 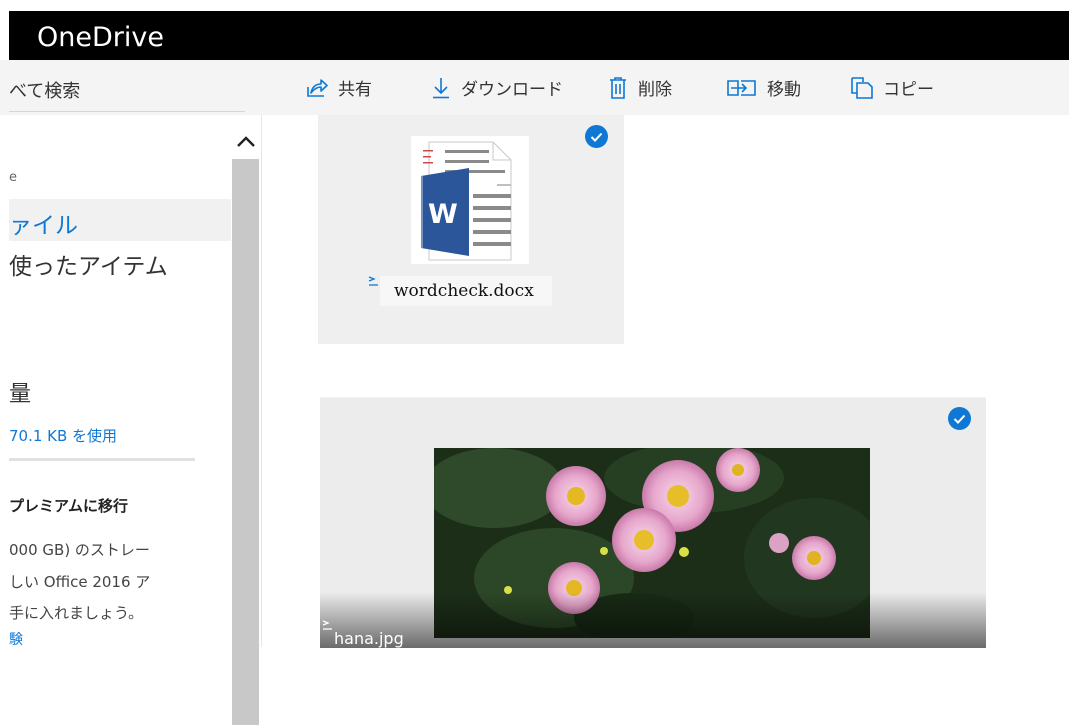 I want to click on search-placeholder: べて検索, so click(x=44, y=90).